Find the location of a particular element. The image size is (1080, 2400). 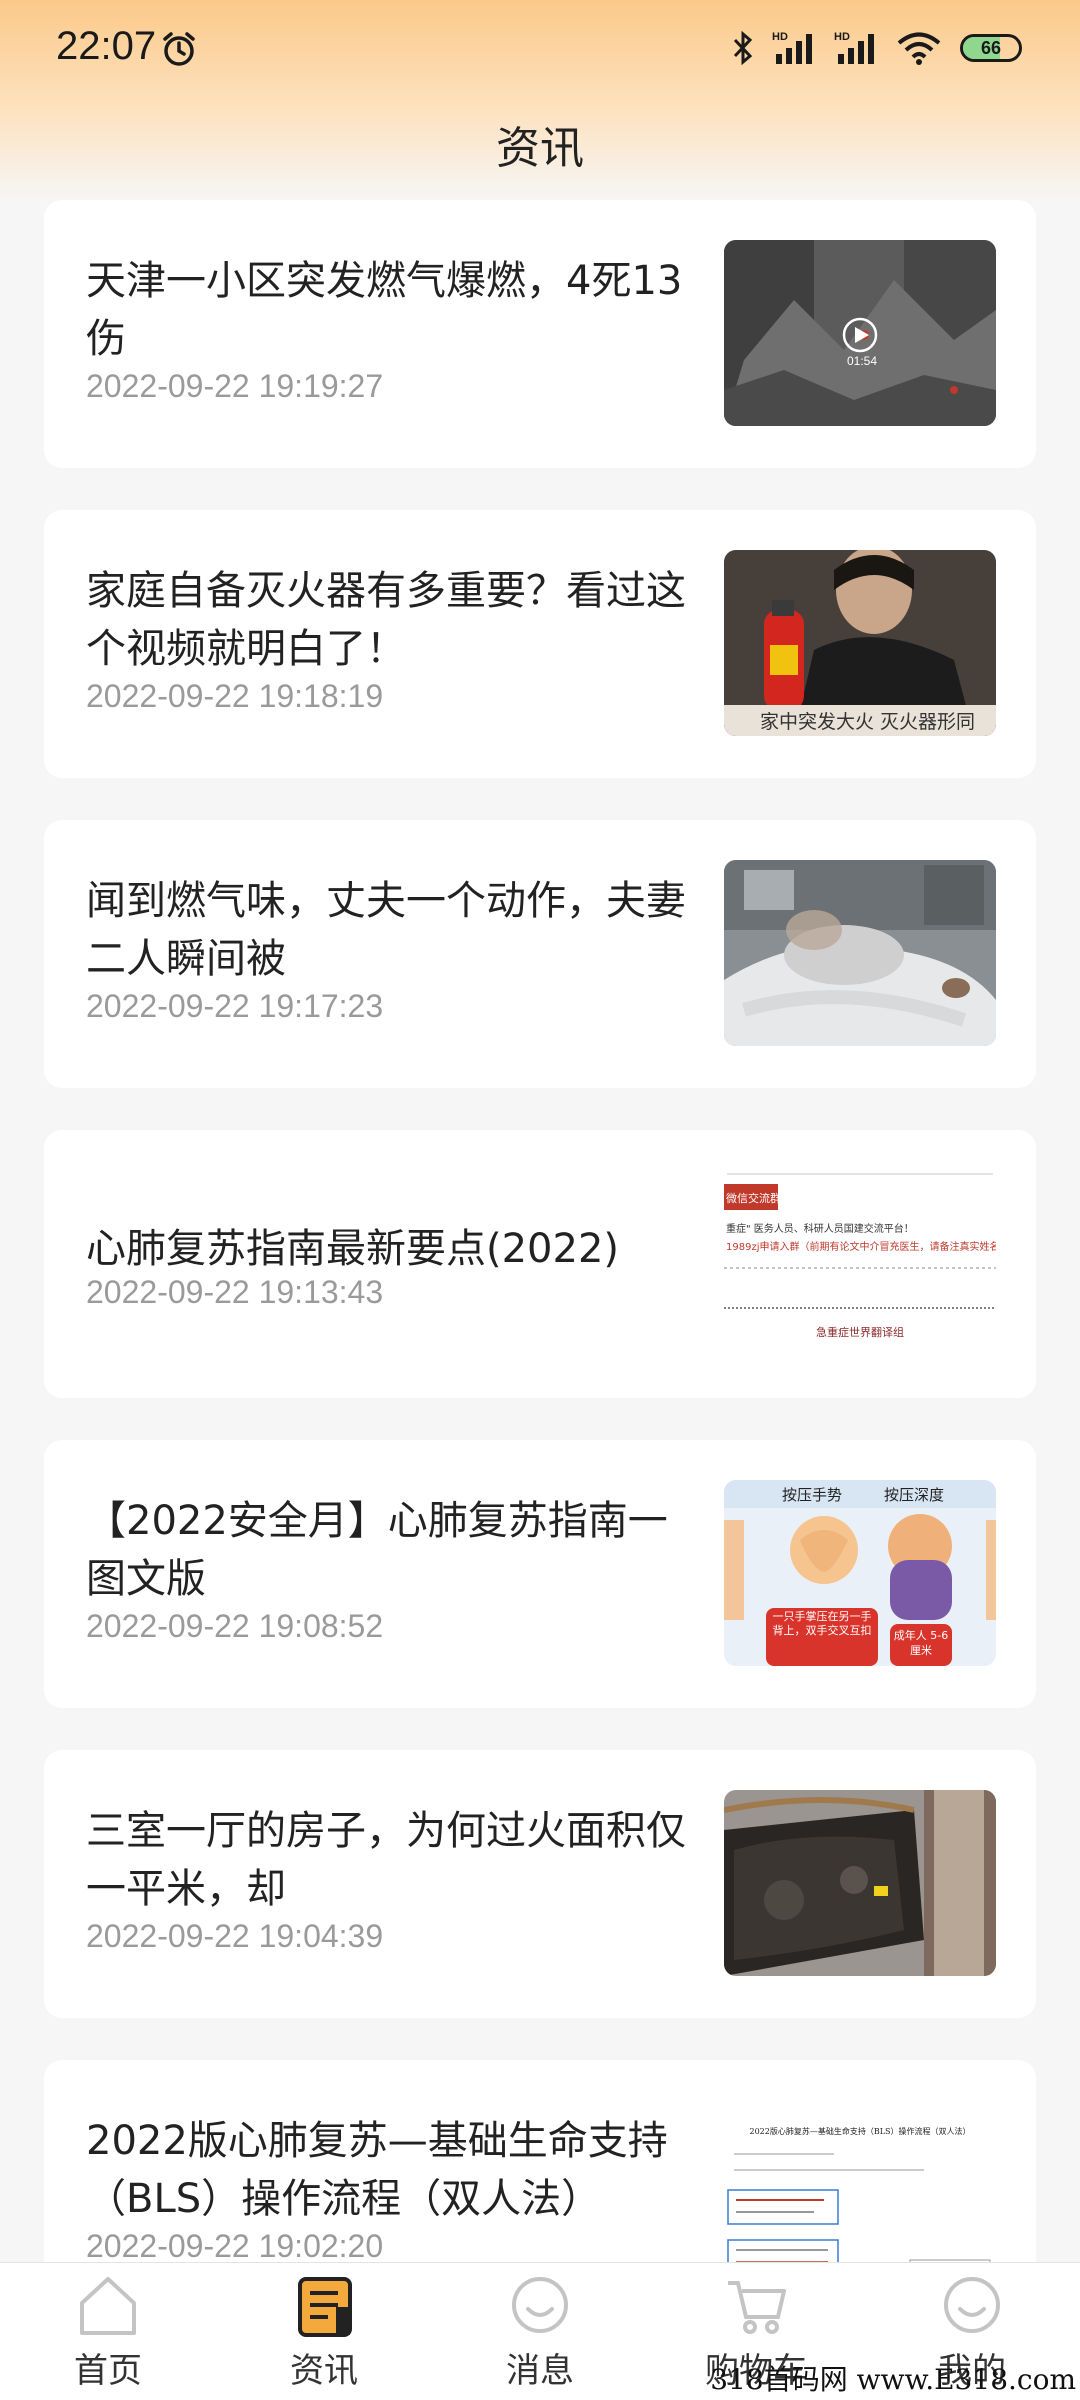

news-title: 心肺复苏指南最新要点(2022) is located at coordinates (353, 1249).